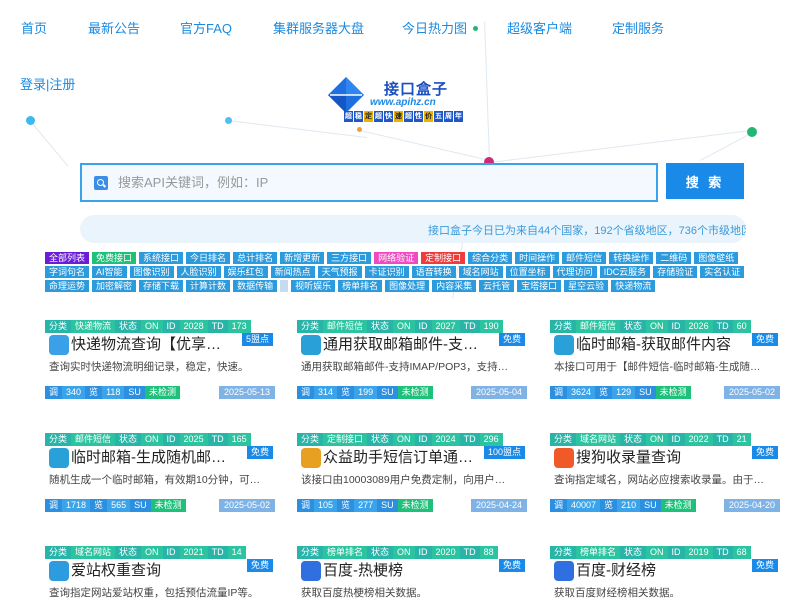  Describe the element at coordinates (716, 258) in the screenshot. I see `category-tag: 图像壁纸` at that location.